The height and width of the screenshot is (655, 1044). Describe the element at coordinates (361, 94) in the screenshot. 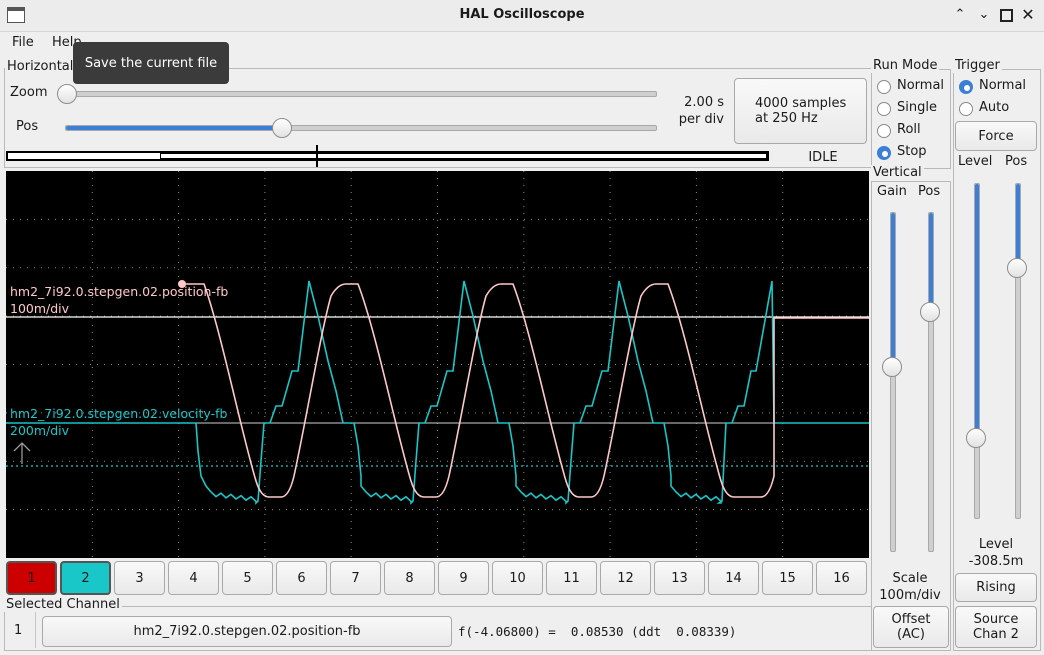

I see `zoom-slider-track` at that location.